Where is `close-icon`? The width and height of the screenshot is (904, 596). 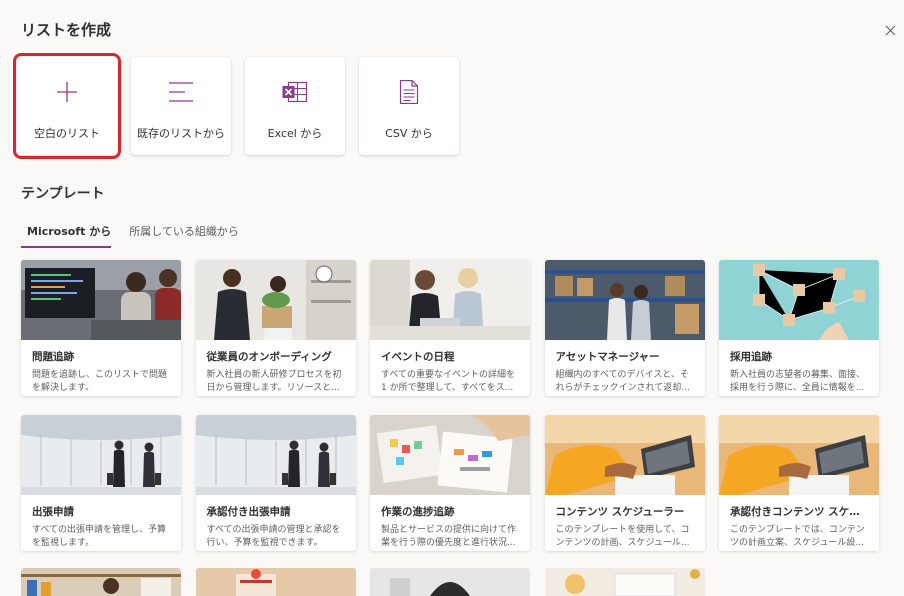
close-icon is located at coordinates (890, 30).